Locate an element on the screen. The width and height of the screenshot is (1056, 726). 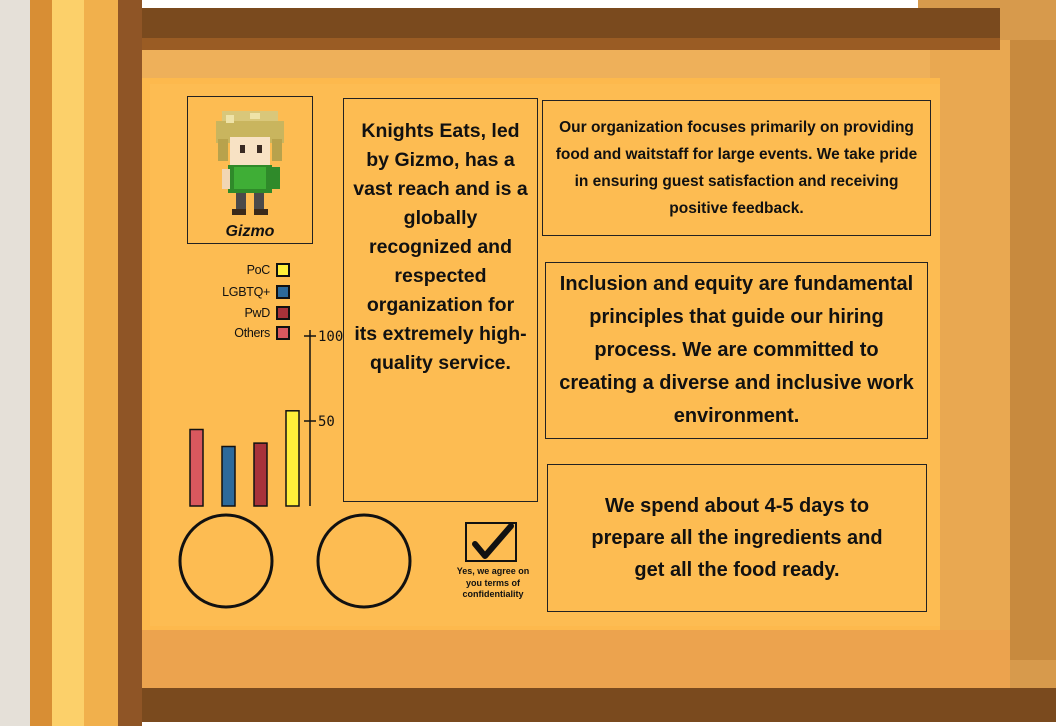
checkmark-icon is located at coordinates (493, 541).